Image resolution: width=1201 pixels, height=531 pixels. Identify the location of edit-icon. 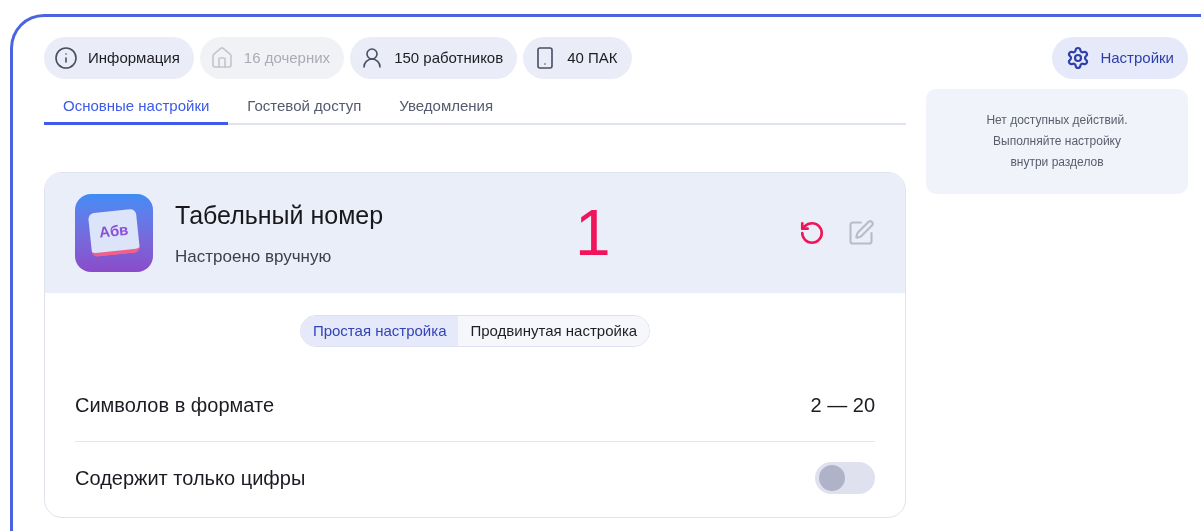
(861, 233).